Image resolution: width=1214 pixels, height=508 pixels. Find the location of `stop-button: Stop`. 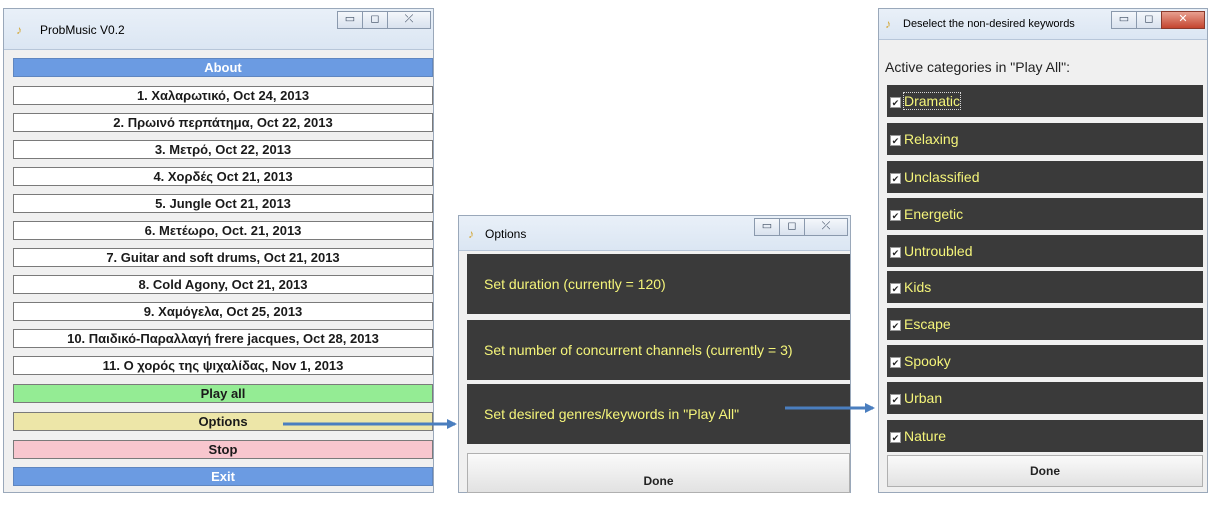

stop-button: Stop is located at coordinates (223, 449).